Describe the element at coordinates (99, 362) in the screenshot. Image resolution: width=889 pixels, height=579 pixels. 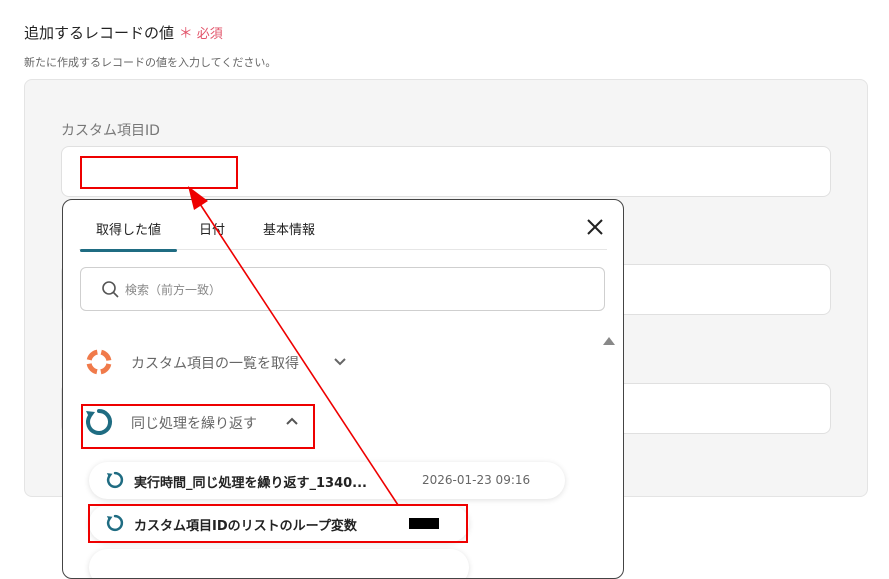
I see `lifebuoy-icon` at that location.